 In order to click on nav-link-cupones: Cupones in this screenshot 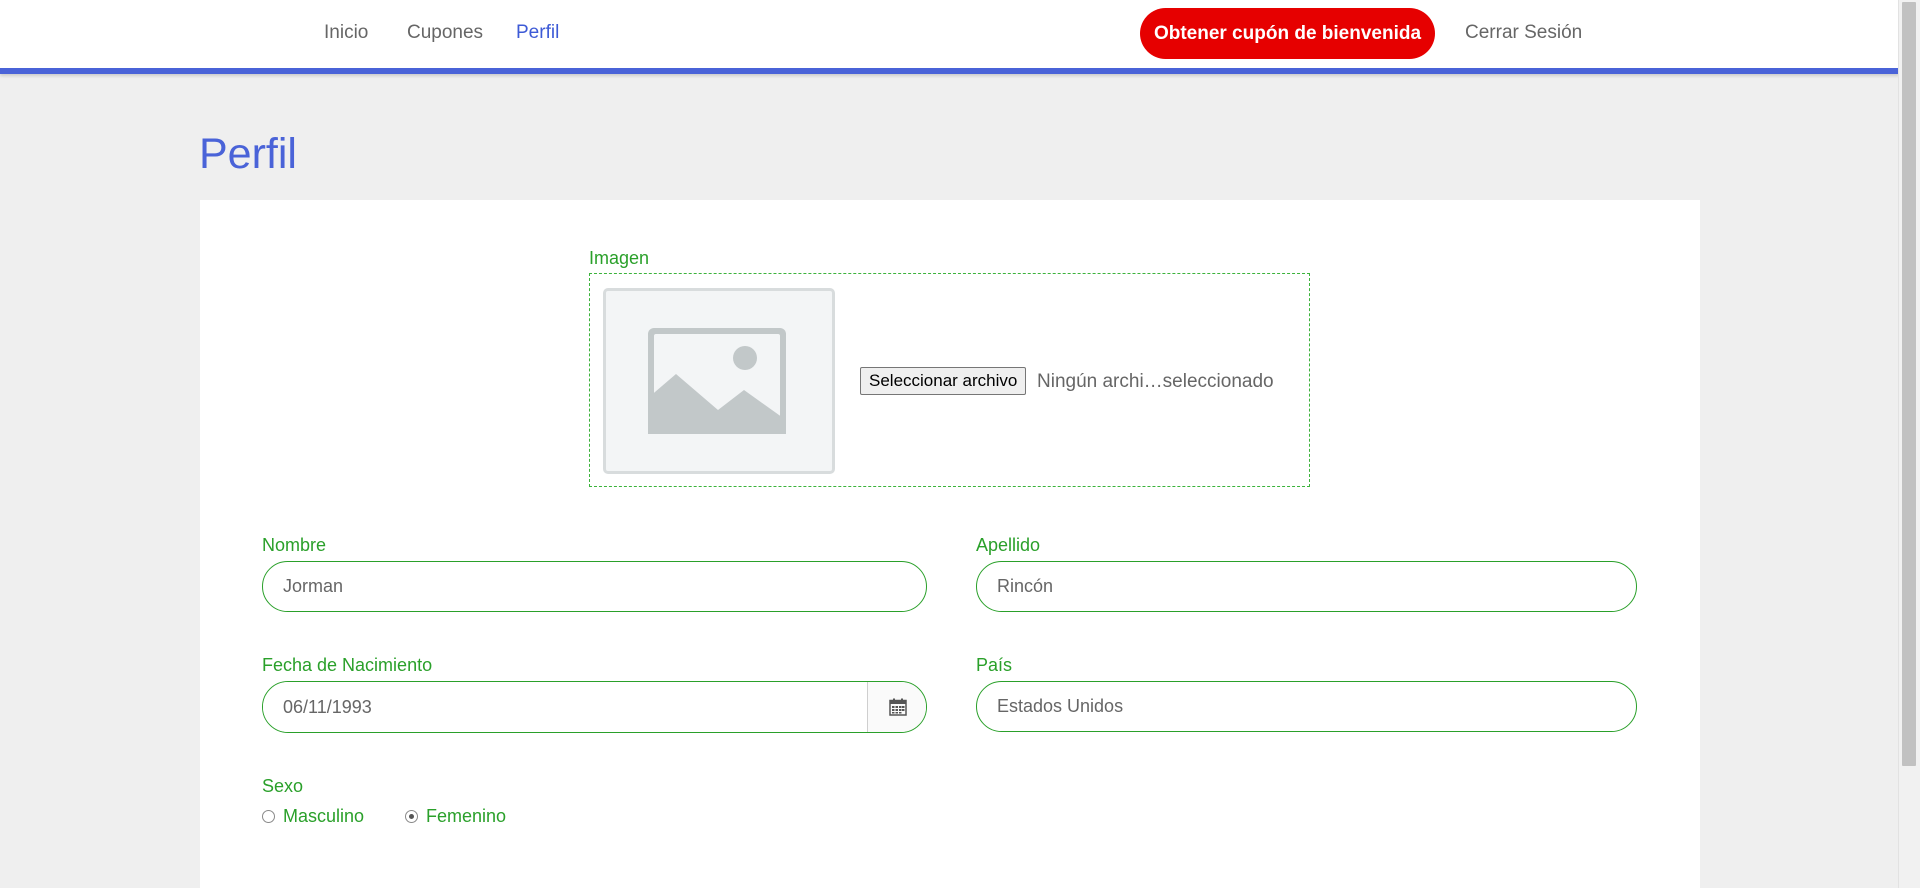, I will do `click(445, 33)`.